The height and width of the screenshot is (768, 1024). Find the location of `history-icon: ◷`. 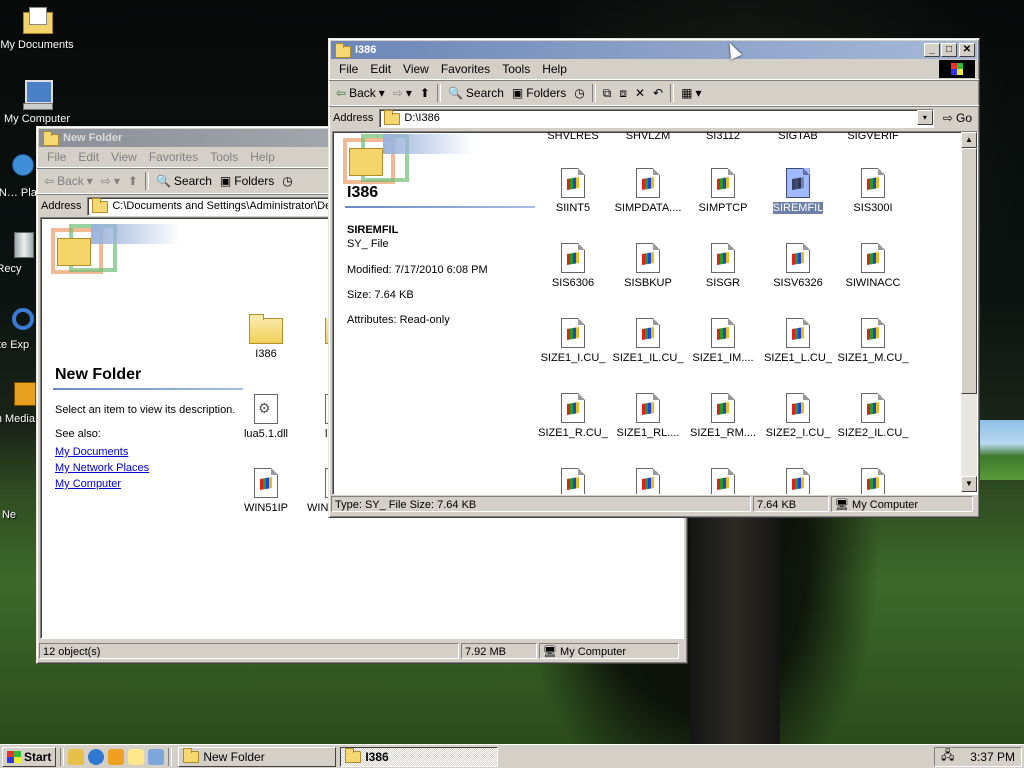

history-icon: ◷ is located at coordinates (287, 181).